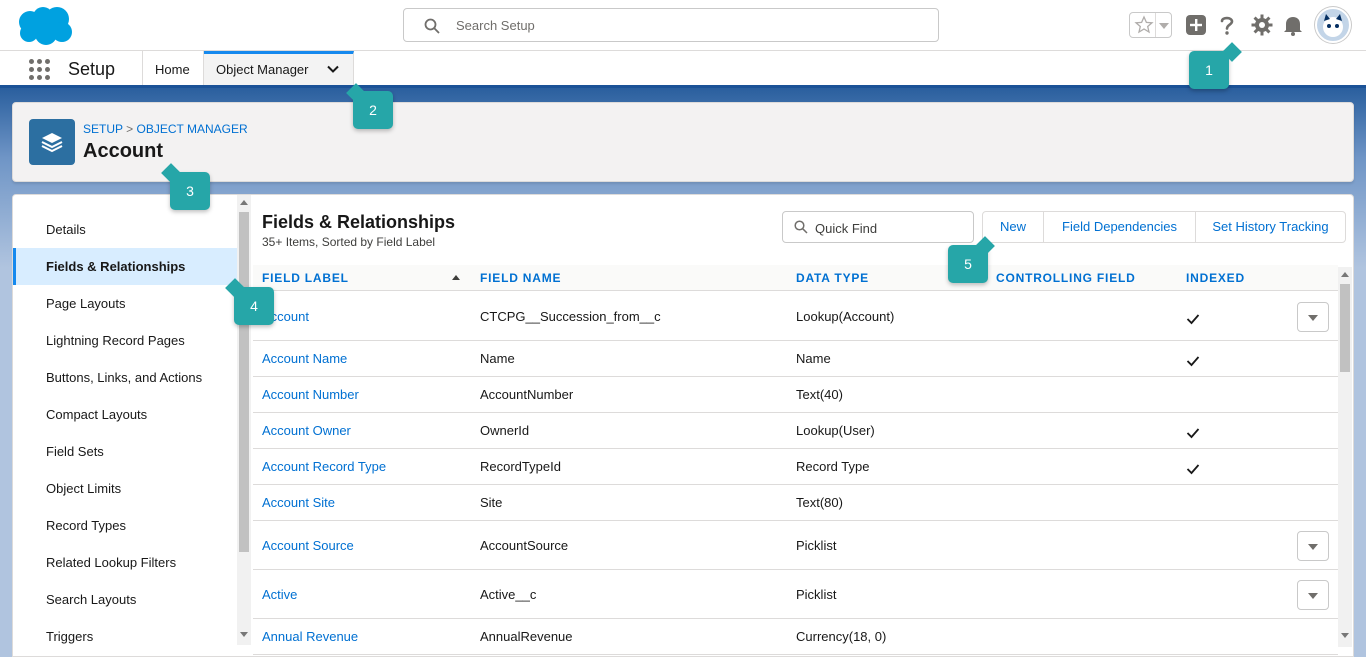 Image resolution: width=1366 pixels, height=657 pixels. I want to click on star-icon, so click(1144, 24).